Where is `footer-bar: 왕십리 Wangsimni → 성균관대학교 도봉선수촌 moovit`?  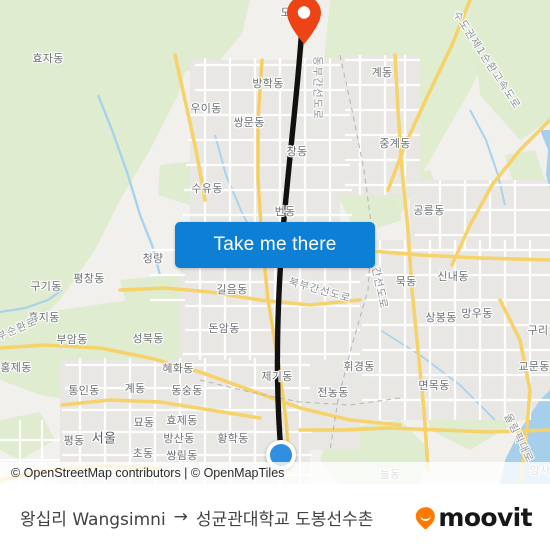
footer-bar: 왕십리 Wangsimni → 성균관대학교 도봉선수촌 moovit is located at coordinates (275, 517).